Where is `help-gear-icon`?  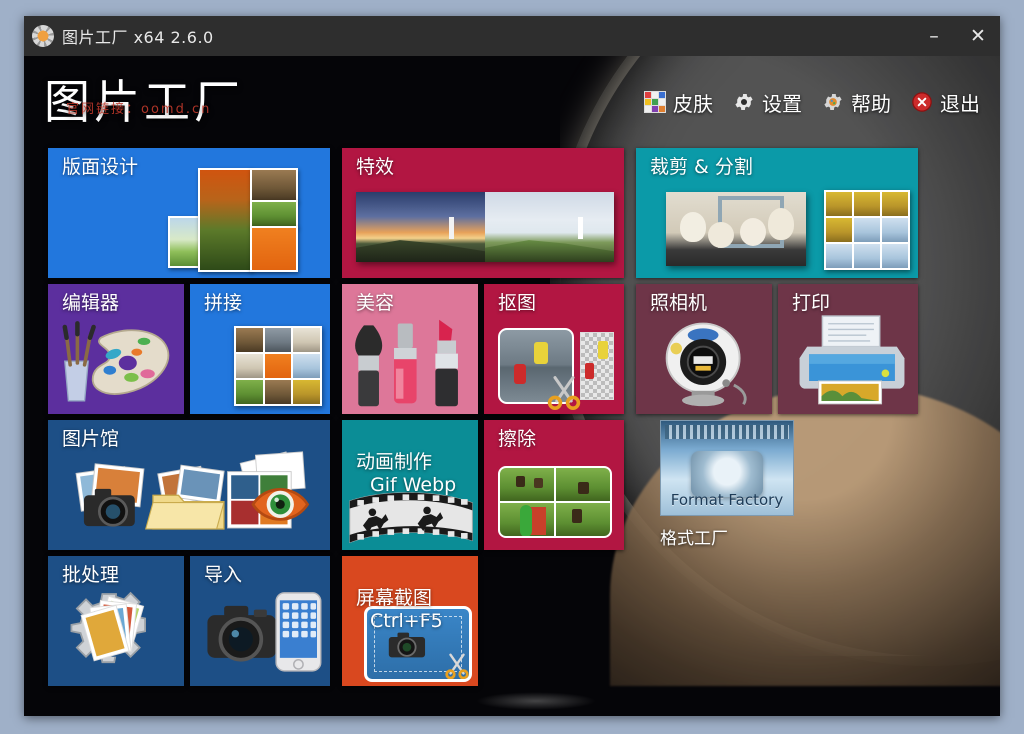 help-gear-icon is located at coordinates (833, 102).